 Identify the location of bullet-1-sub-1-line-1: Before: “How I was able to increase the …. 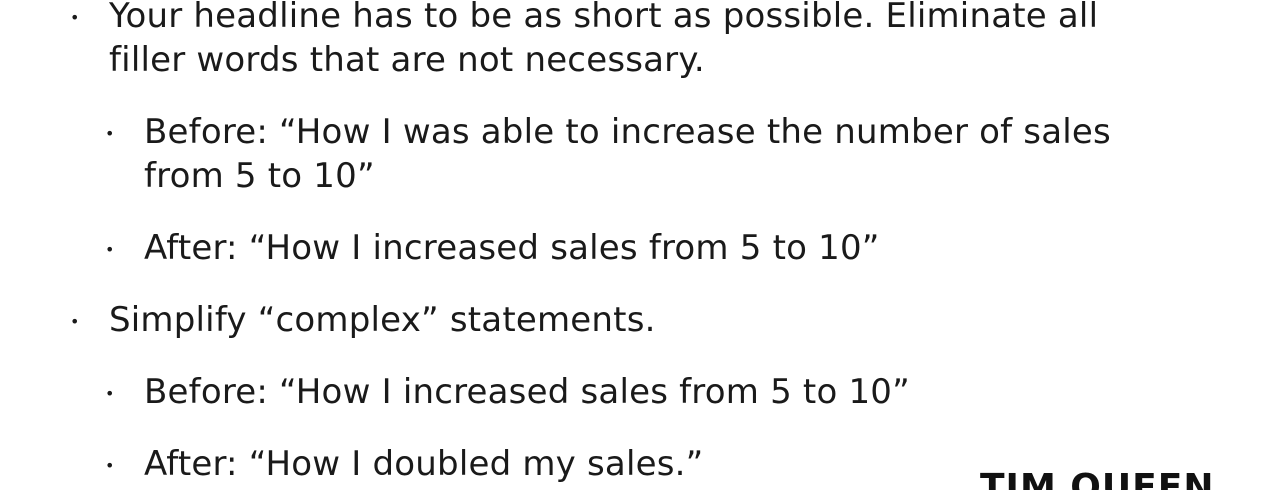
(627, 132).